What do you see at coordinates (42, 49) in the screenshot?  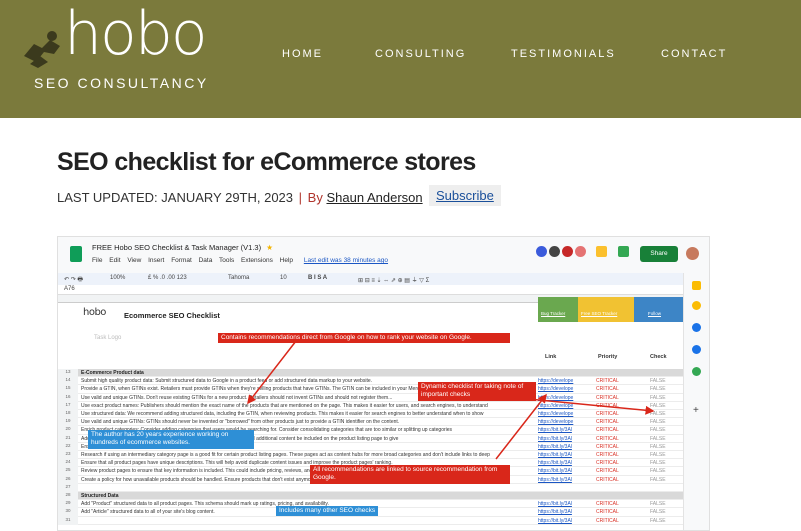 I see `logo-figure-icon` at bounding box center [42, 49].